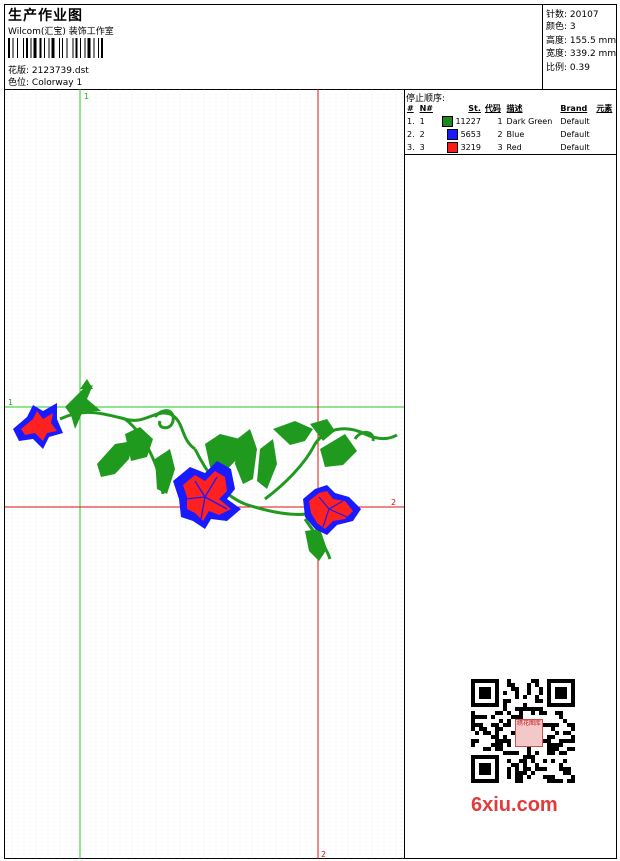 The height and width of the screenshot is (861, 620). What do you see at coordinates (568, 68) in the screenshot?
I see `stat-scale: 比例: 0.39` at bounding box center [568, 68].